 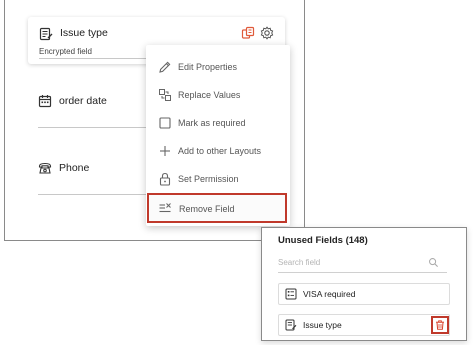 What do you see at coordinates (322, 325) in the screenshot?
I see `unused-field-label: Issue type` at bounding box center [322, 325].